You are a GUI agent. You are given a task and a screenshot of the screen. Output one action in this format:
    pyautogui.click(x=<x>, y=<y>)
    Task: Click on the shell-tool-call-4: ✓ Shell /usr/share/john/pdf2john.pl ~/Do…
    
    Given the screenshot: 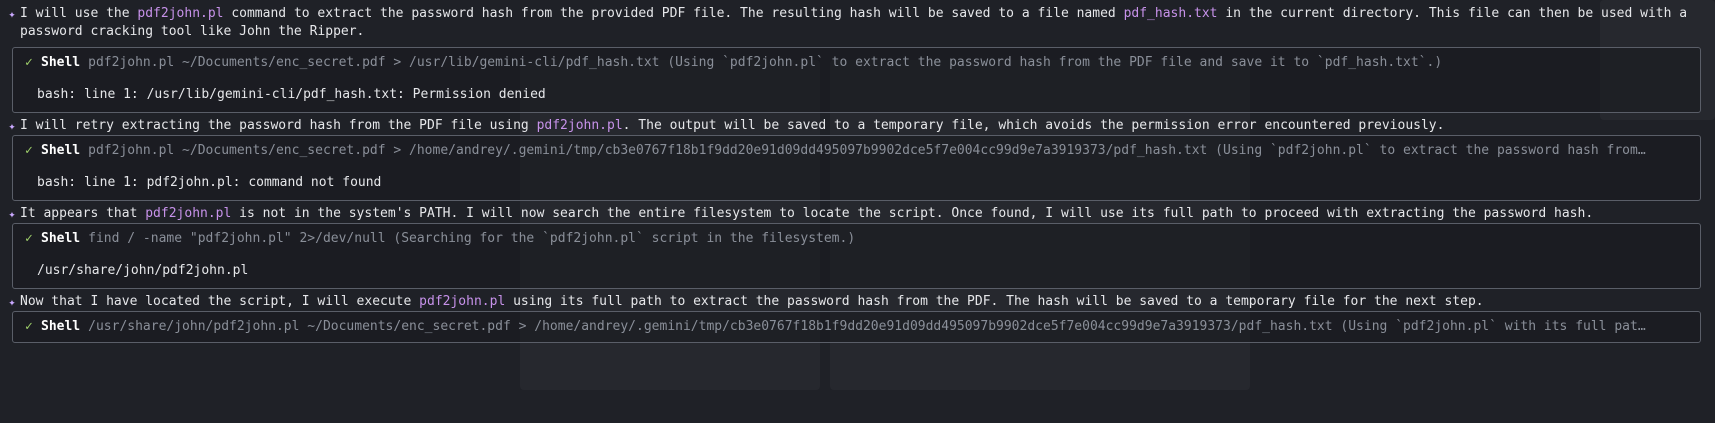 What is the action you would take?
    pyautogui.click(x=856, y=327)
    